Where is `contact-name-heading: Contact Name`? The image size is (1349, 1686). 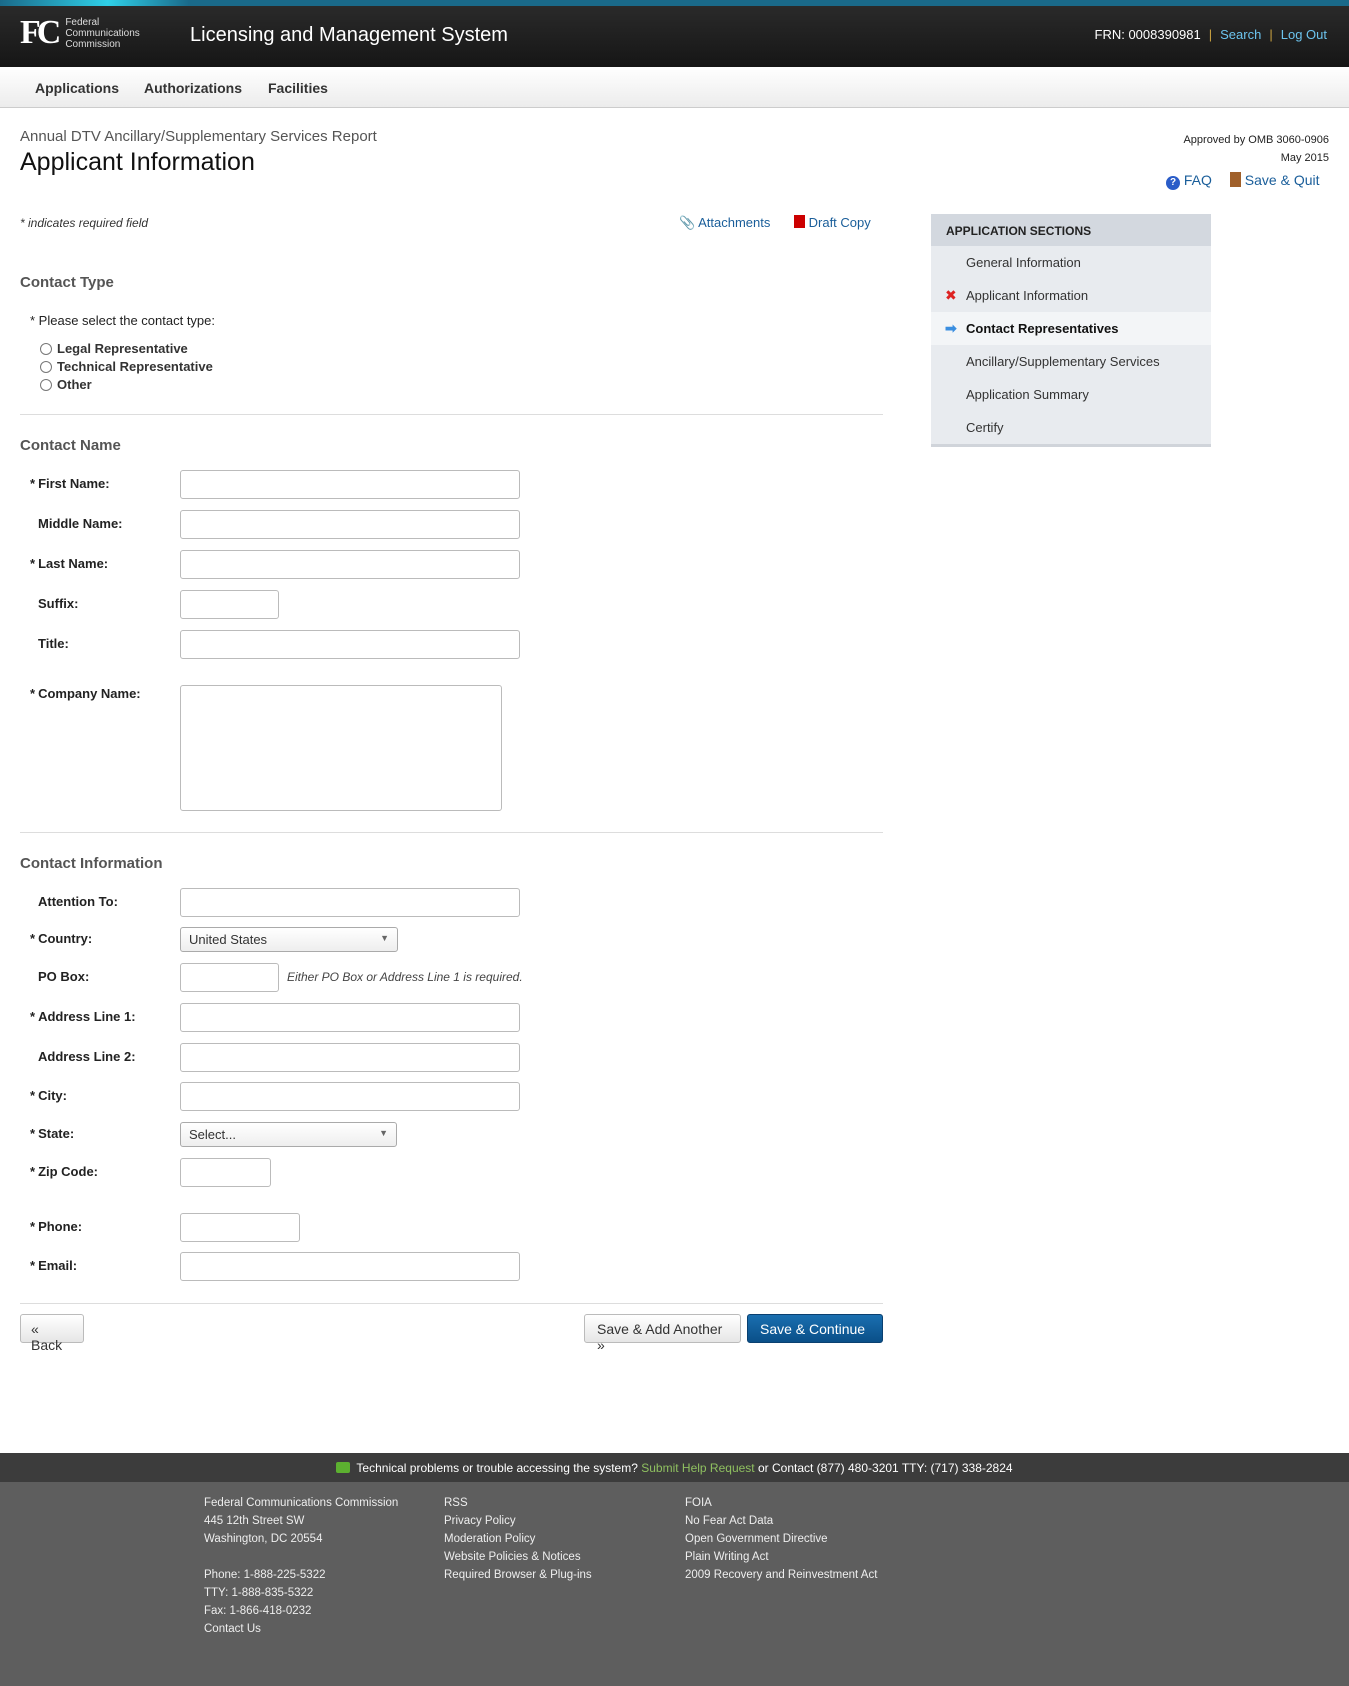
contact-name-heading: Contact Name is located at coordinates (70, 445).